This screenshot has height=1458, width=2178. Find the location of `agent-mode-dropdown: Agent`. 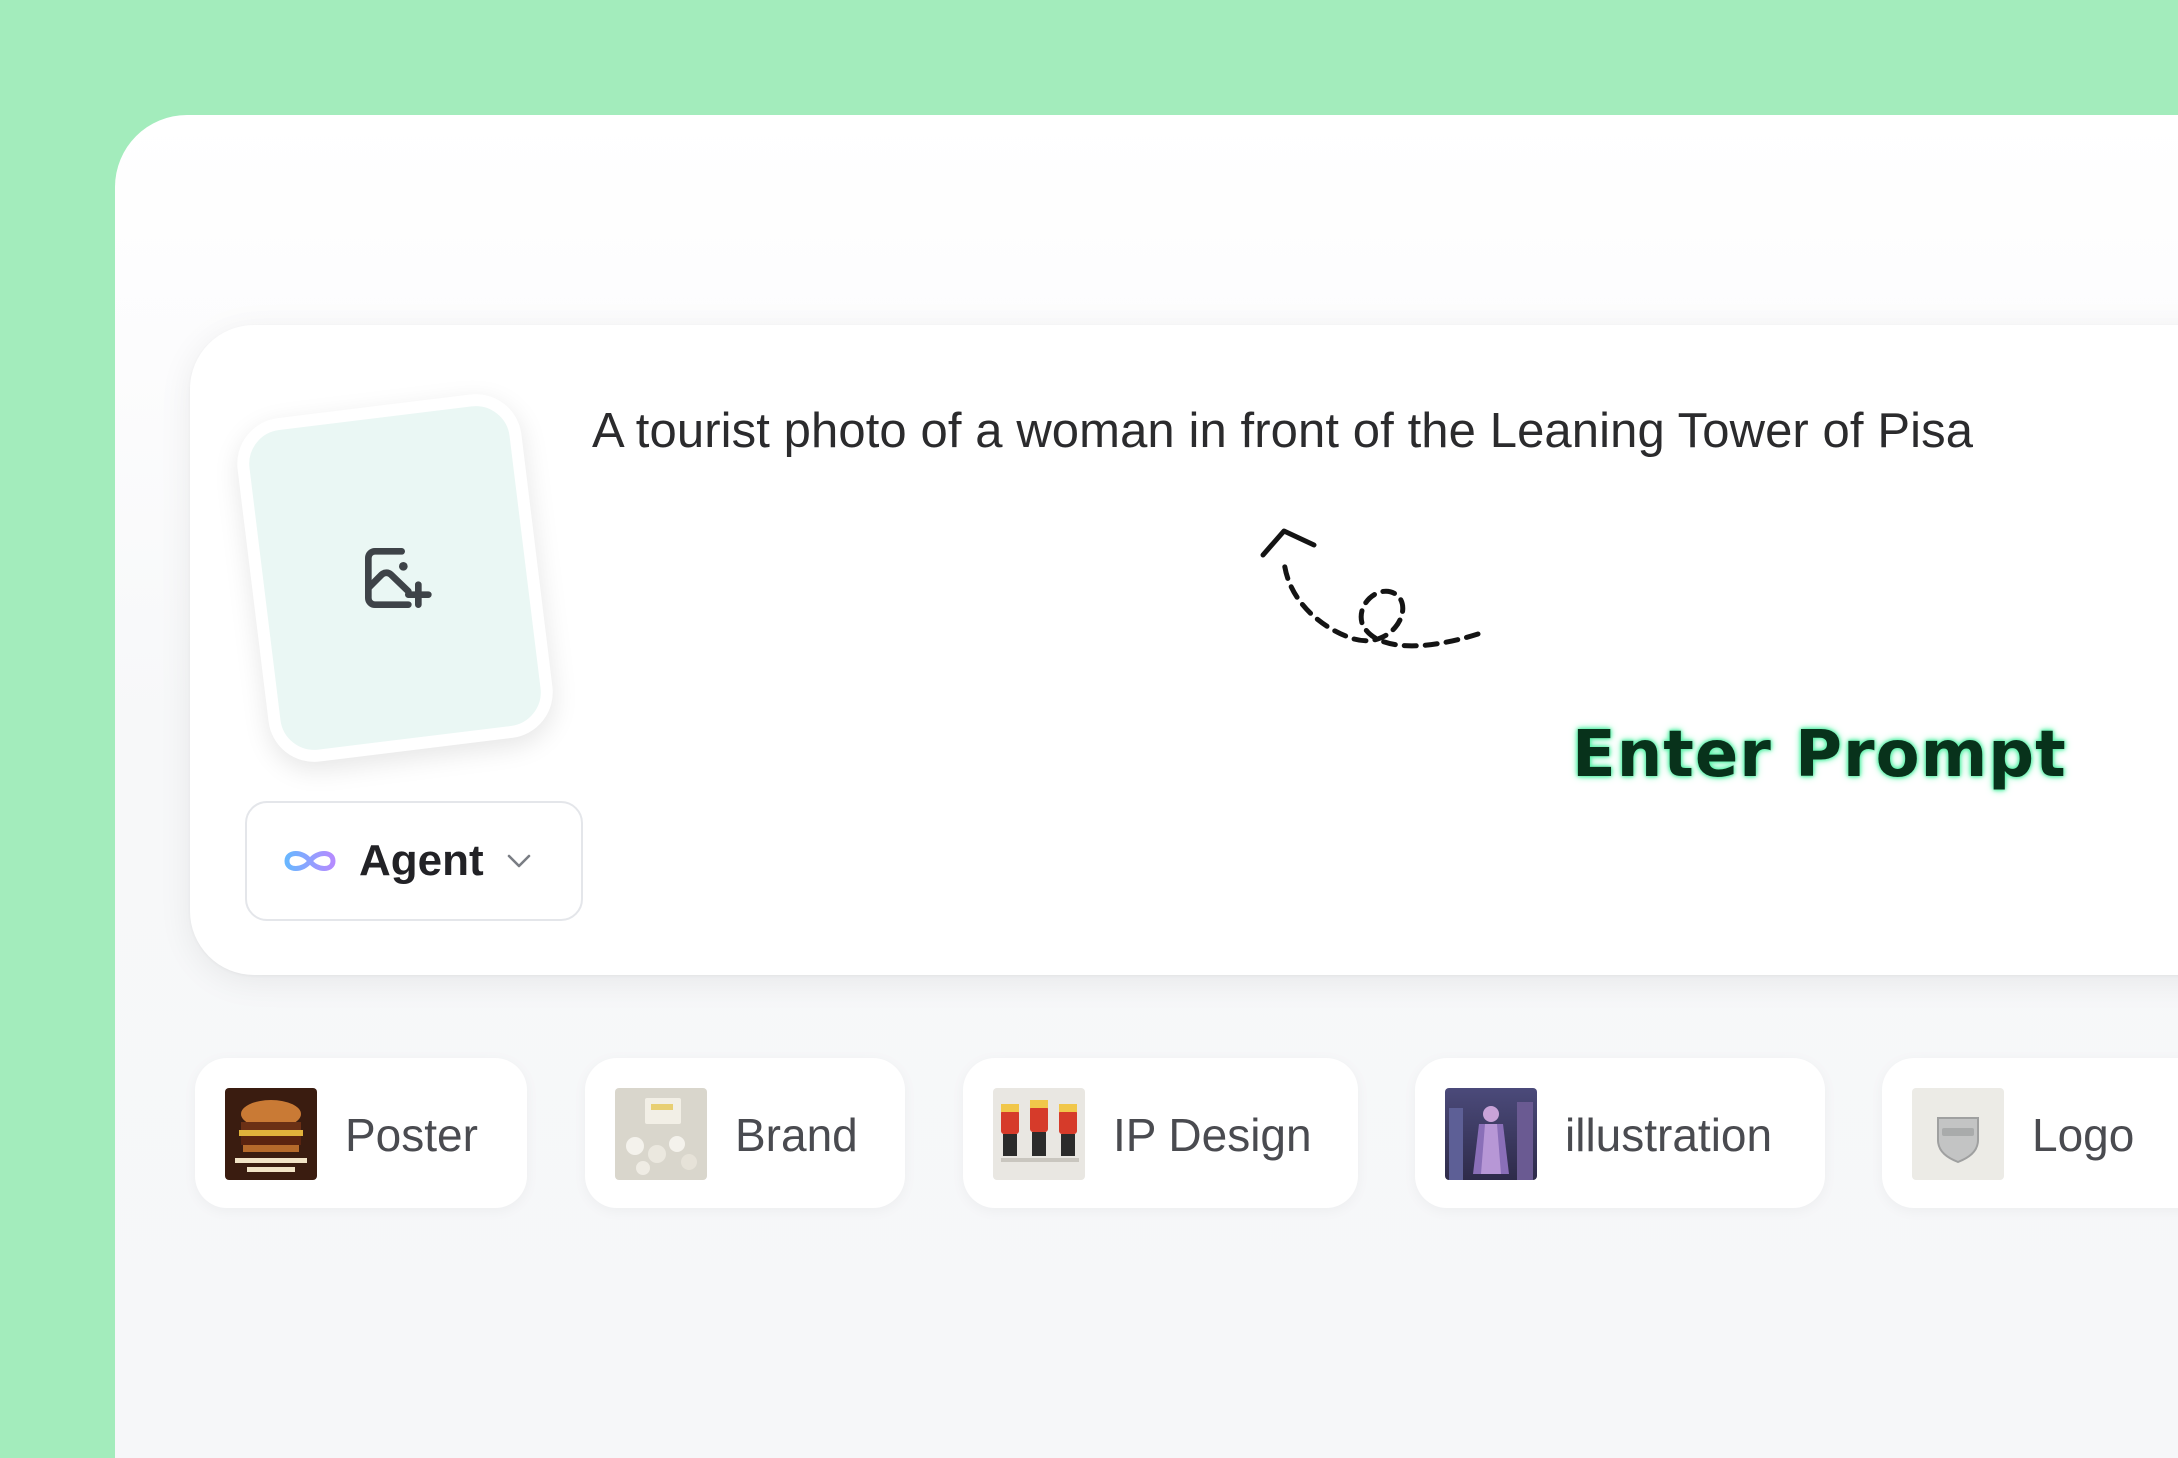

agent-mode-dropdown: Agent is located at coordinates (414, 861).